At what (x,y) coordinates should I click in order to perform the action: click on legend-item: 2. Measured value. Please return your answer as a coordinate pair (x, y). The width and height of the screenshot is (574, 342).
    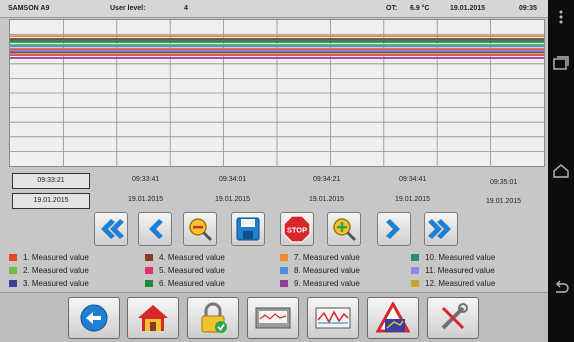
    Looking at the image, I should click on (49, 270).